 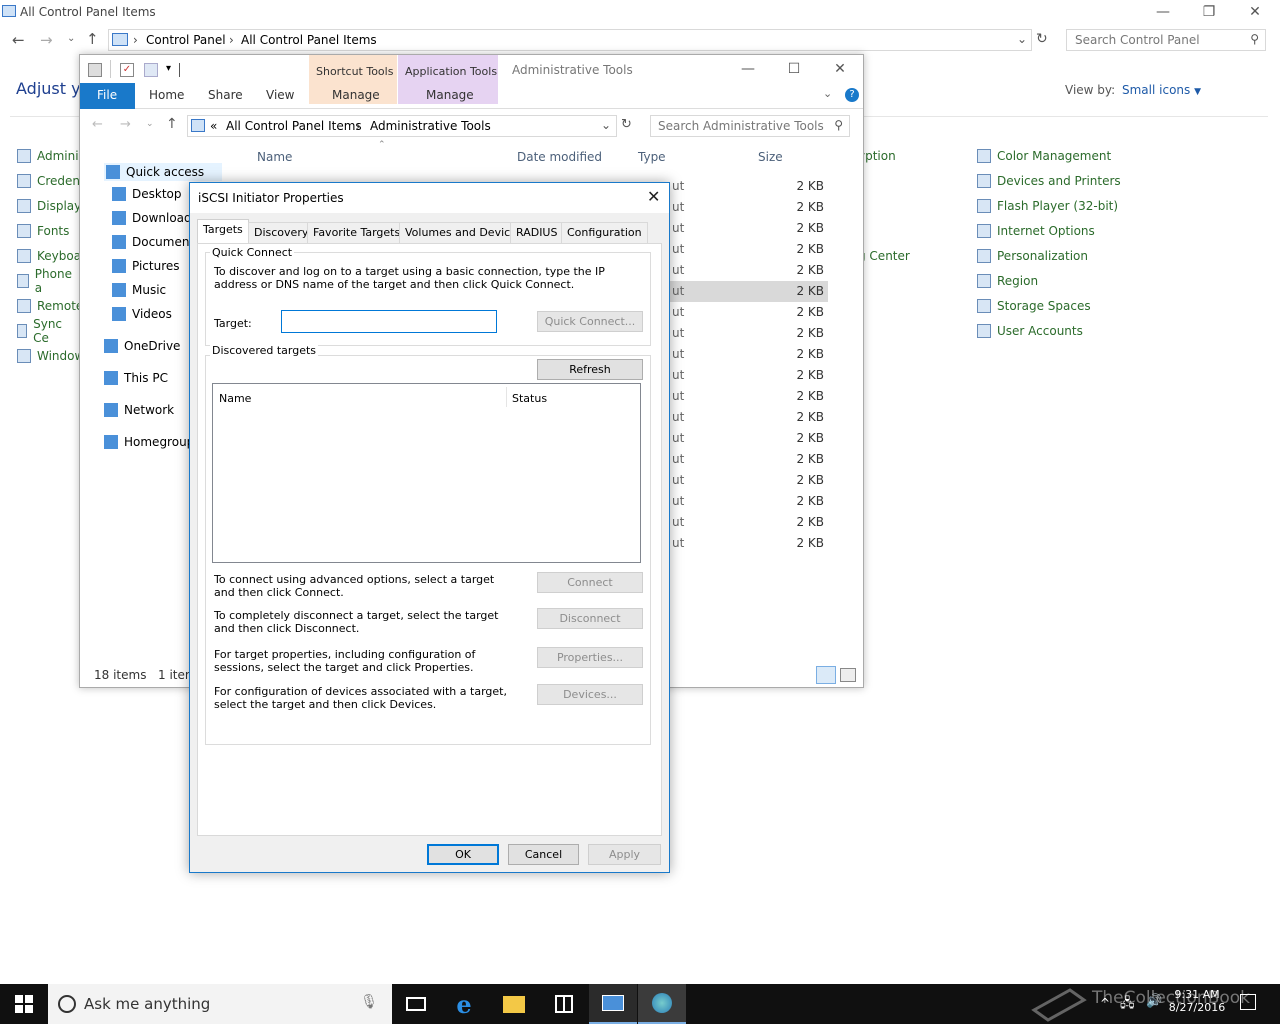 I want to click on file-explorer-button, so click(x=514, y=1004).